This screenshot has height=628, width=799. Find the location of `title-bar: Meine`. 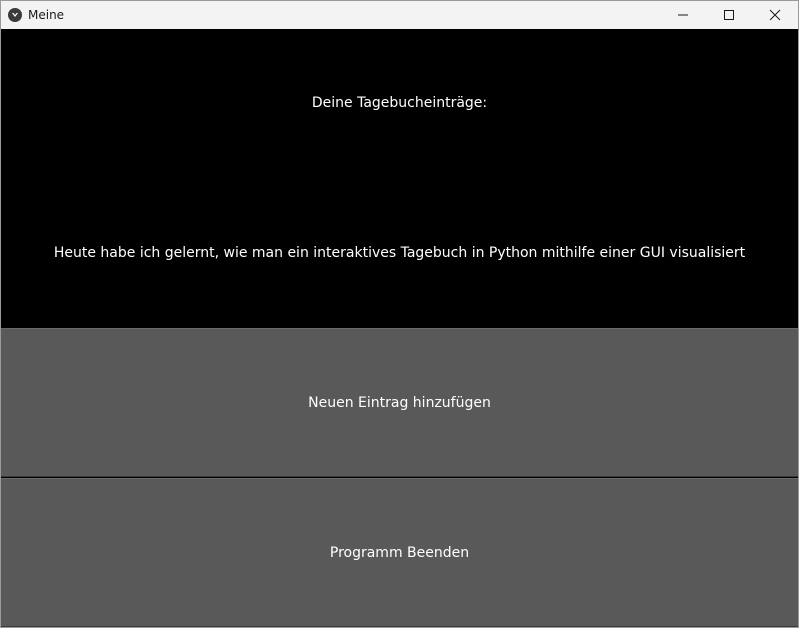

title-bar: Meine is located at coordinates (399, 15).